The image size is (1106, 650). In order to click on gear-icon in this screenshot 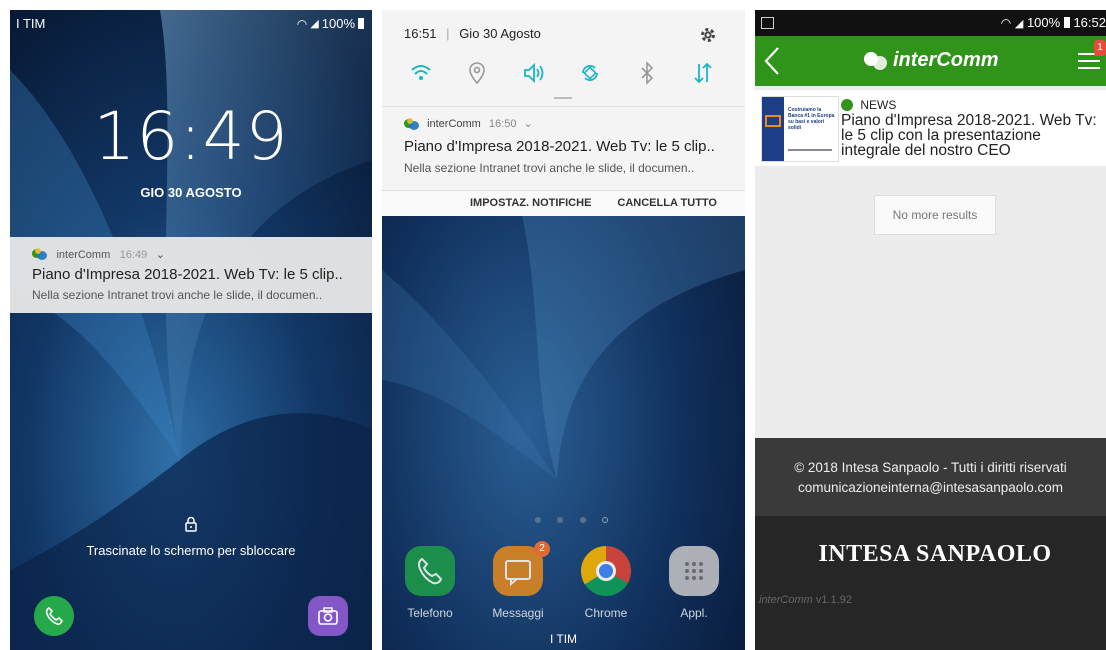, I will do `click(708, 35)`.